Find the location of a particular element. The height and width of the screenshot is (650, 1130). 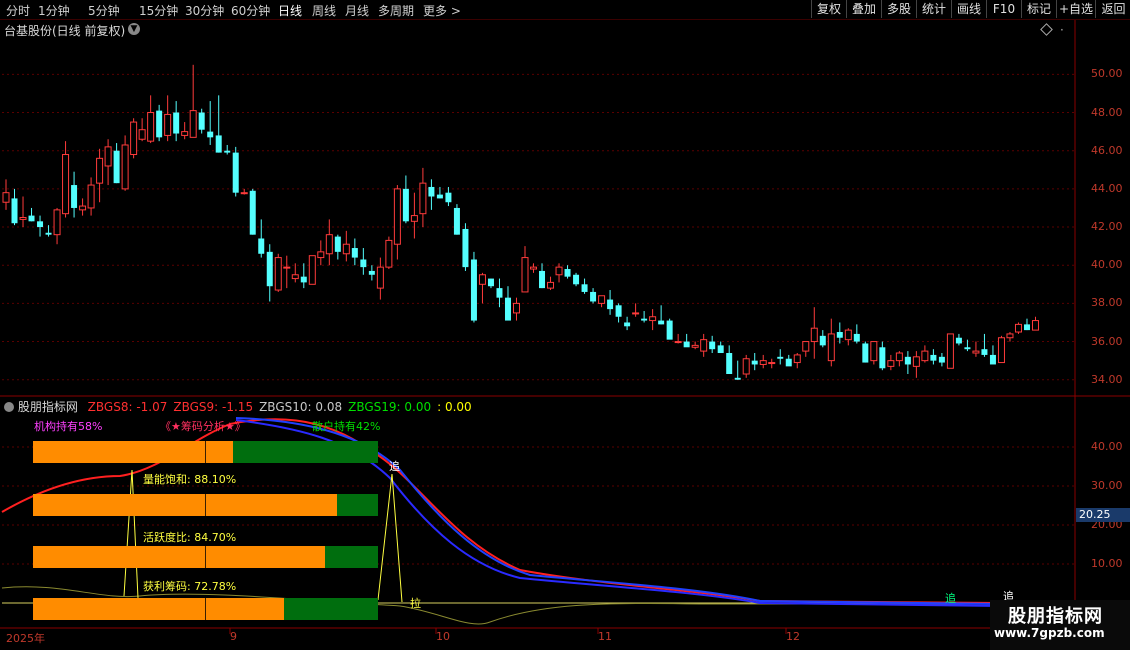

volume-saturation-bar is located at coordinates (205, 505).